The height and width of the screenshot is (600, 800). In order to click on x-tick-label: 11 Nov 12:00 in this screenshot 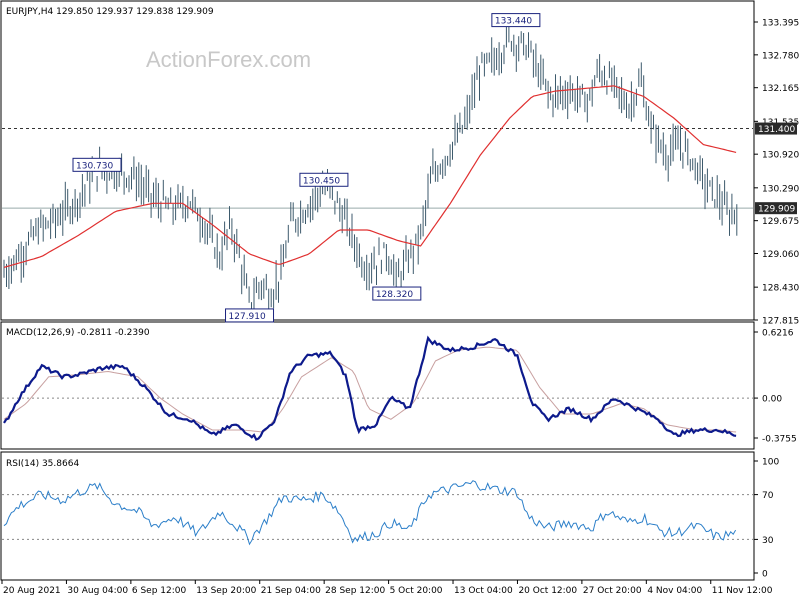, I will do `click(742, 591)`.